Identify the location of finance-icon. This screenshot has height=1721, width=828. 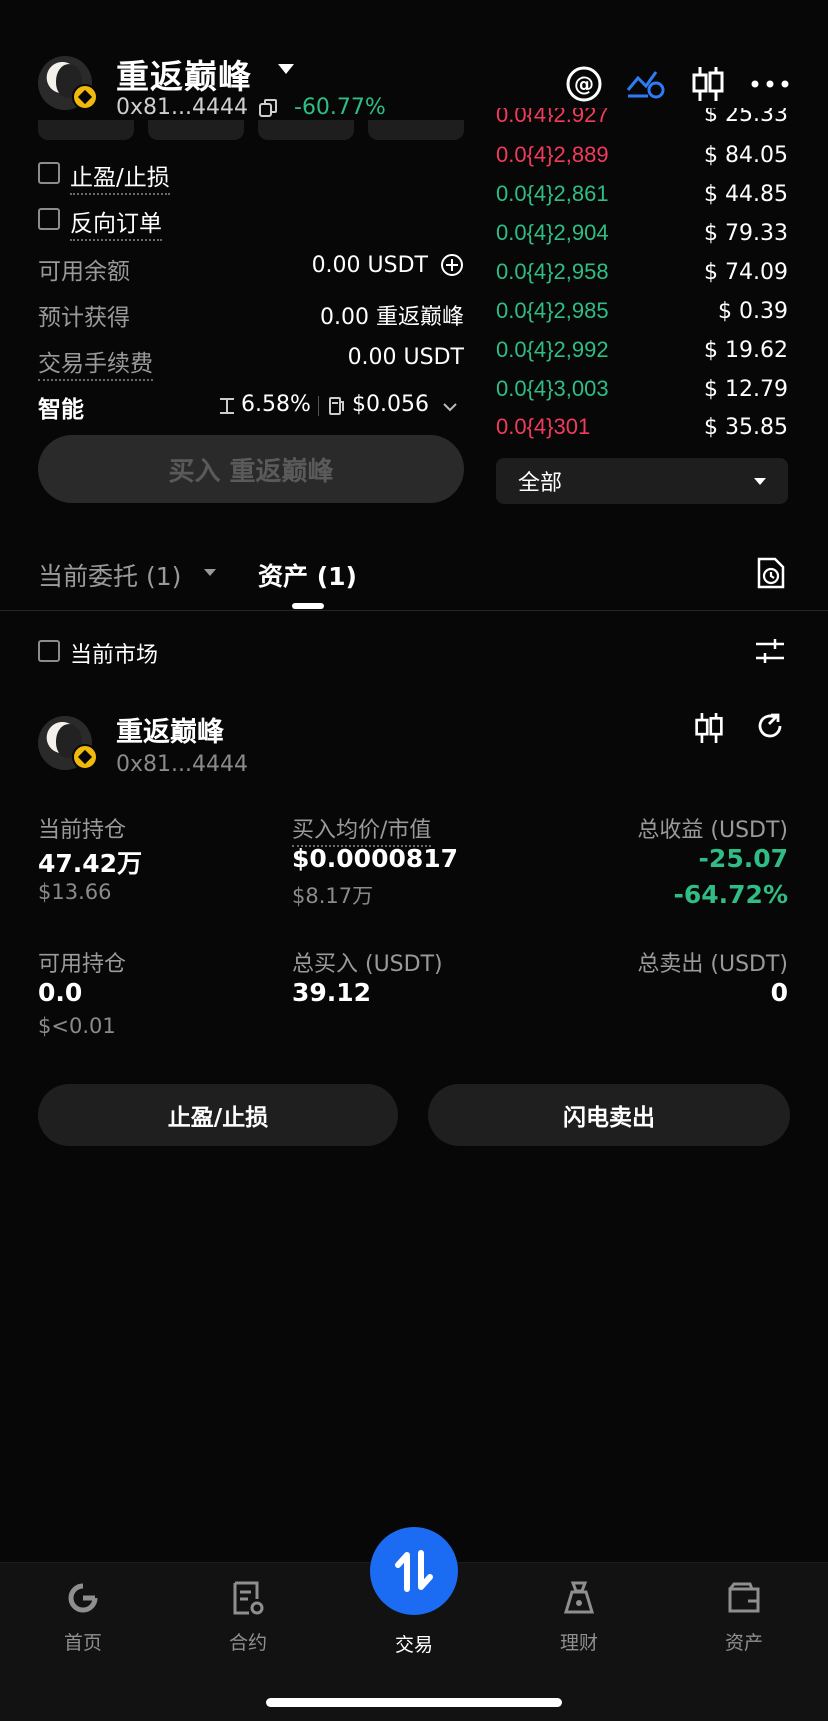
(579, 1598).